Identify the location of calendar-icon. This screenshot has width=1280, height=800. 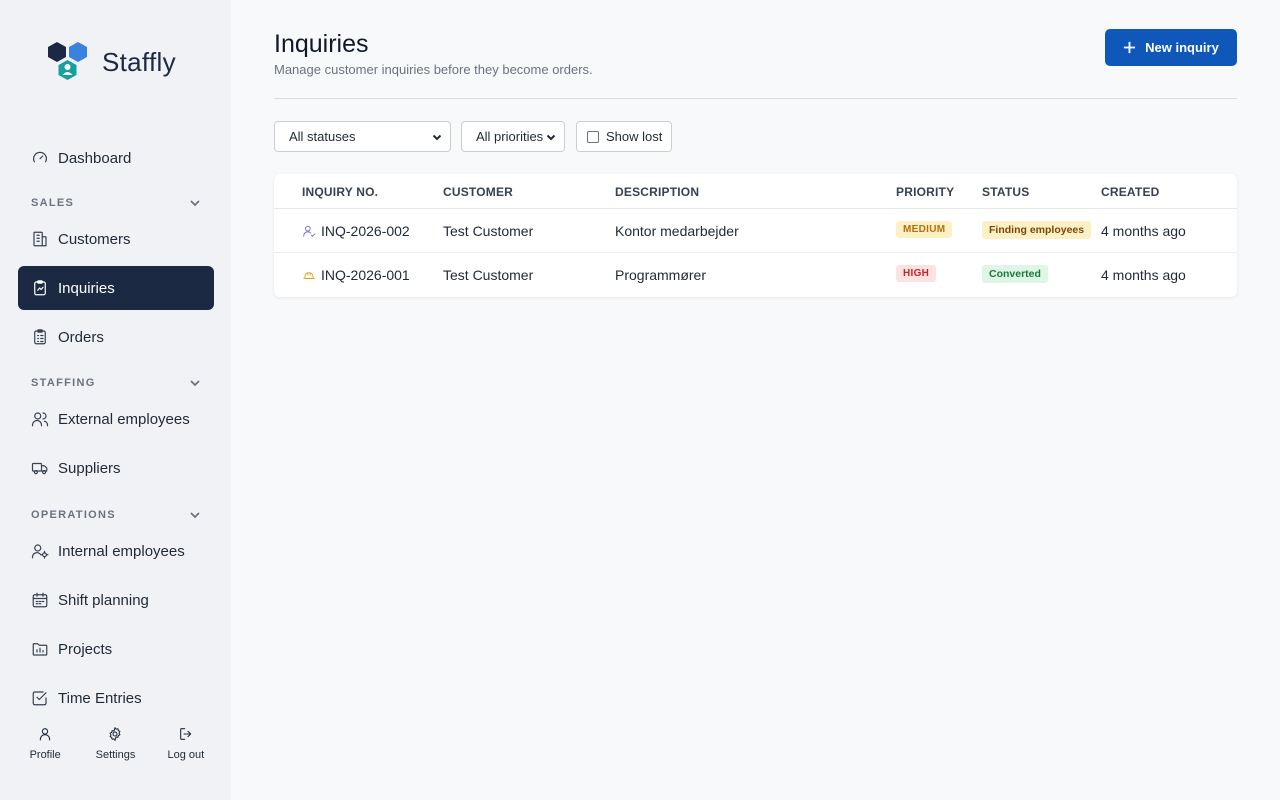
(40, 600).